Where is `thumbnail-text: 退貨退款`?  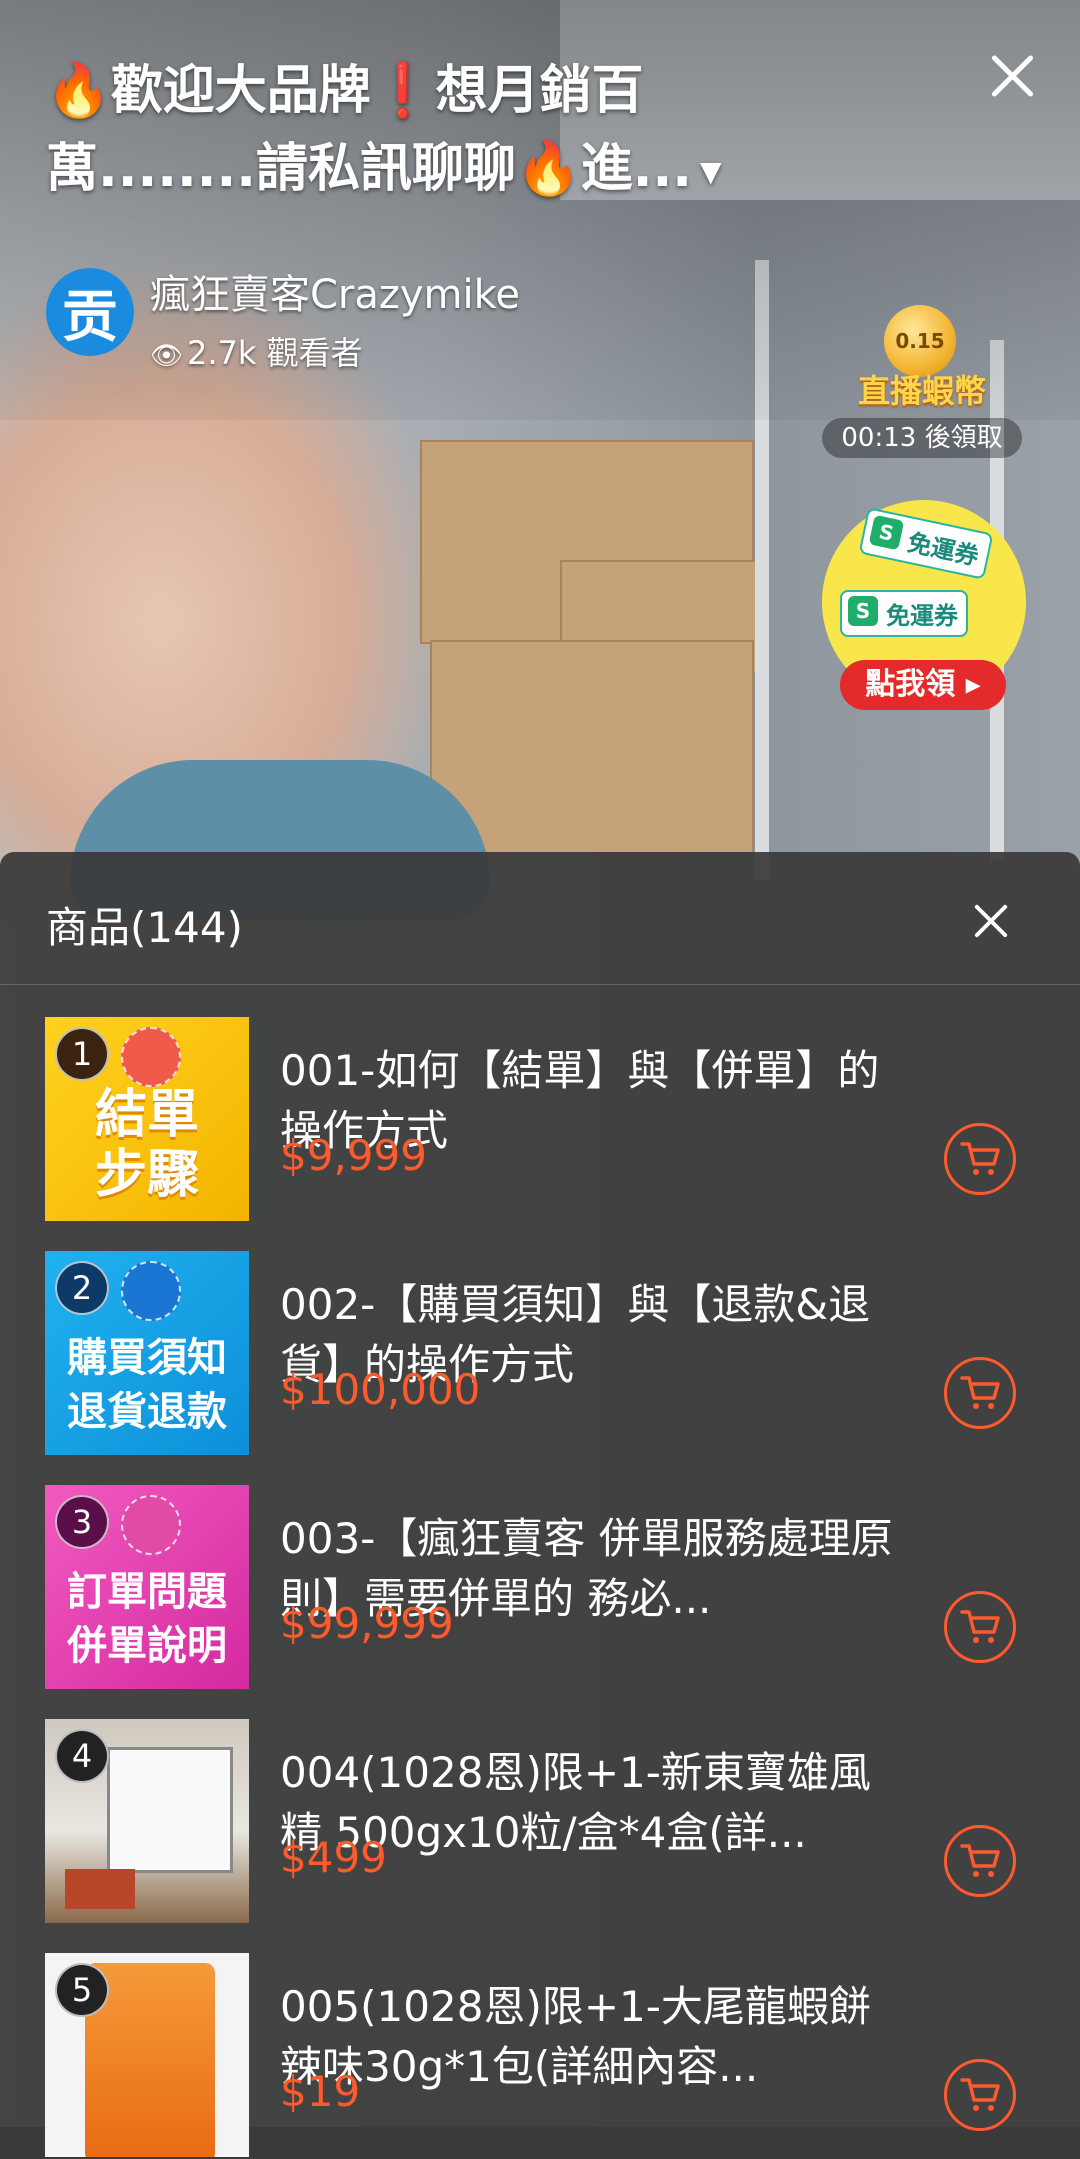 thumbnail-text: 退貨退款 is located at coordinates (147, 1412).